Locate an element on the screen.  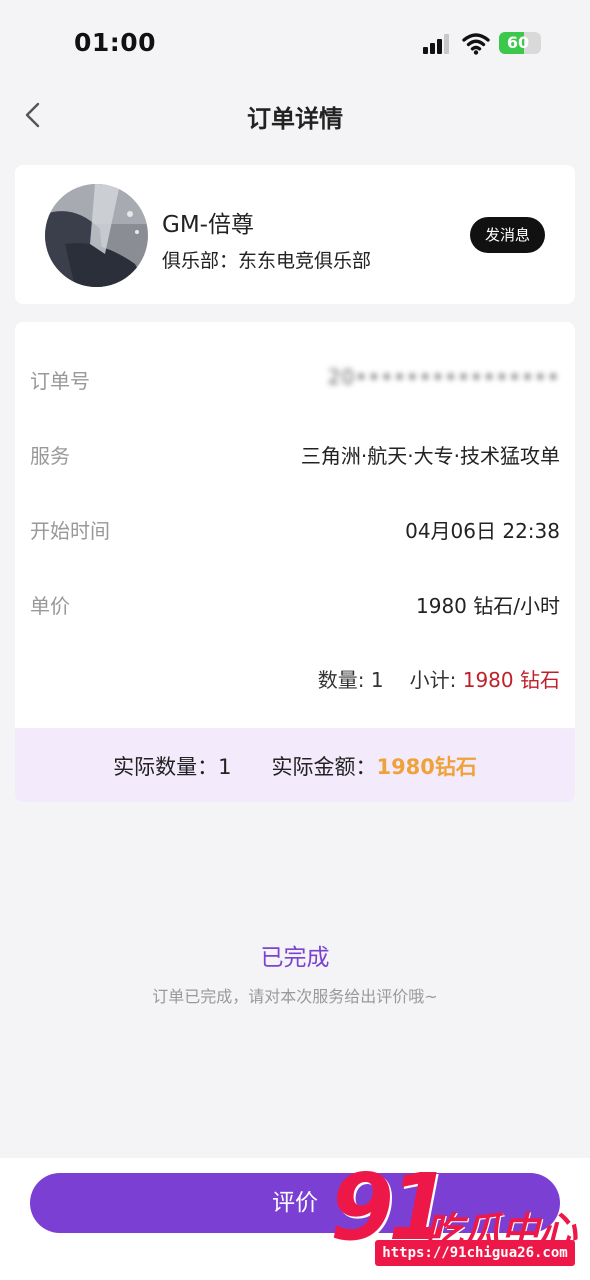
unit-price-row: 单价 1980 钻石/小时 is located at coordinates (295, 602).